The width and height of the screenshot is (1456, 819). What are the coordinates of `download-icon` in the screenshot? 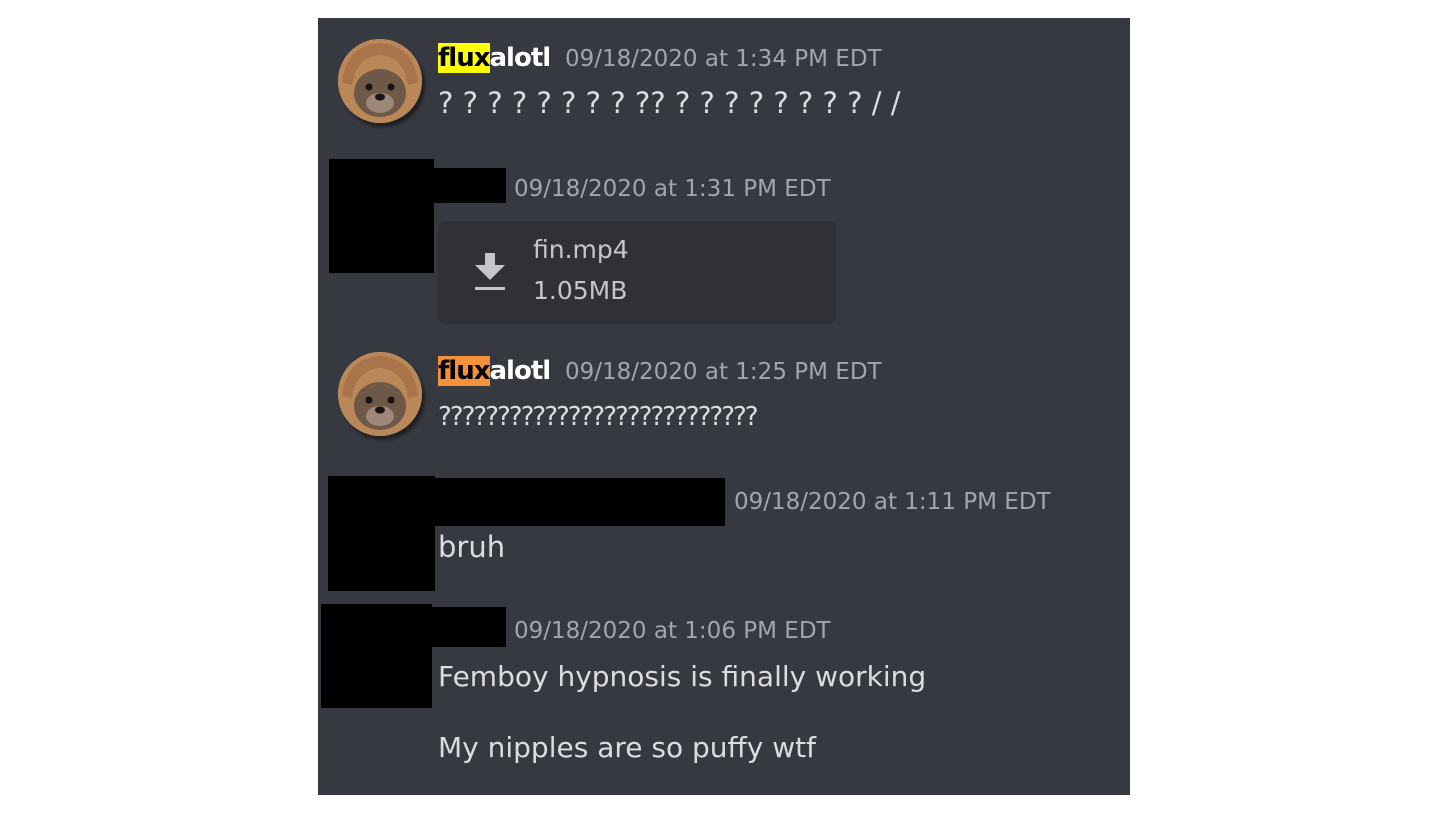 It's located at (490, 273).